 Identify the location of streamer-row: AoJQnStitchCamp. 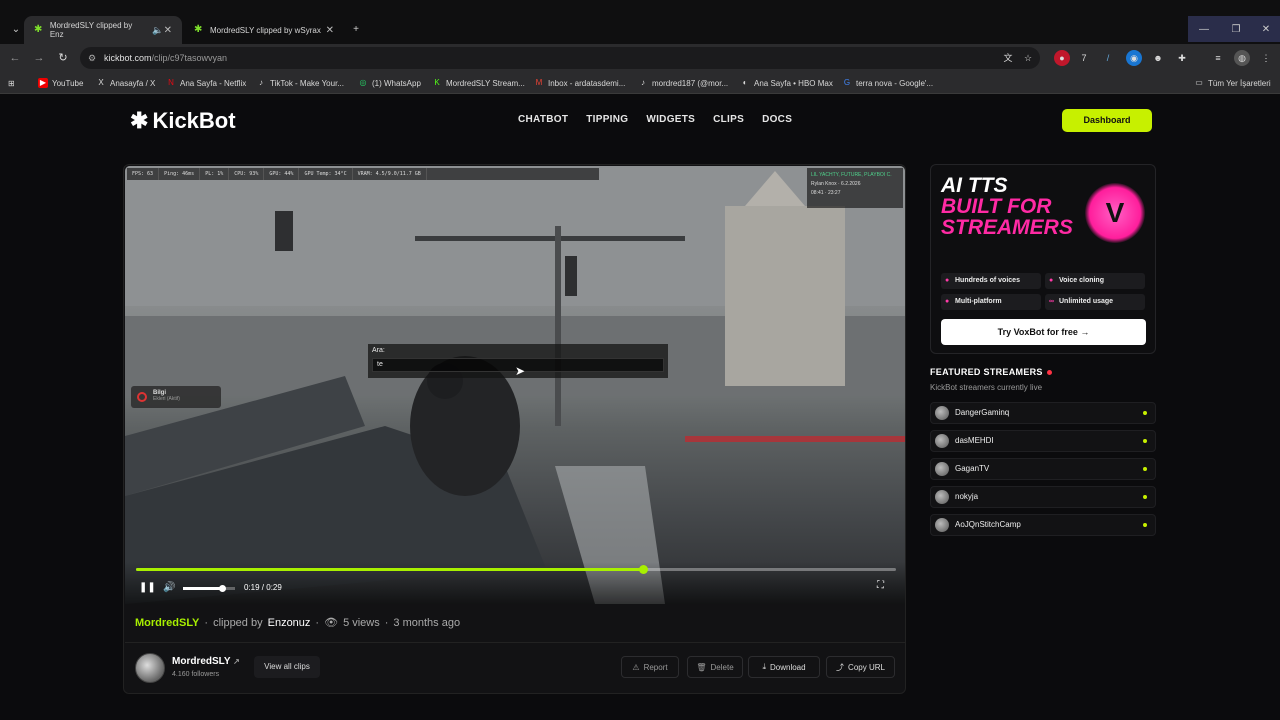
(1043, 525).